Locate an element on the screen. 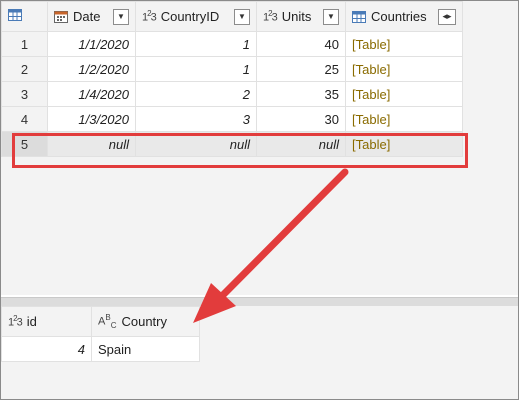  highlight-box is located at coordinates (240, 150).